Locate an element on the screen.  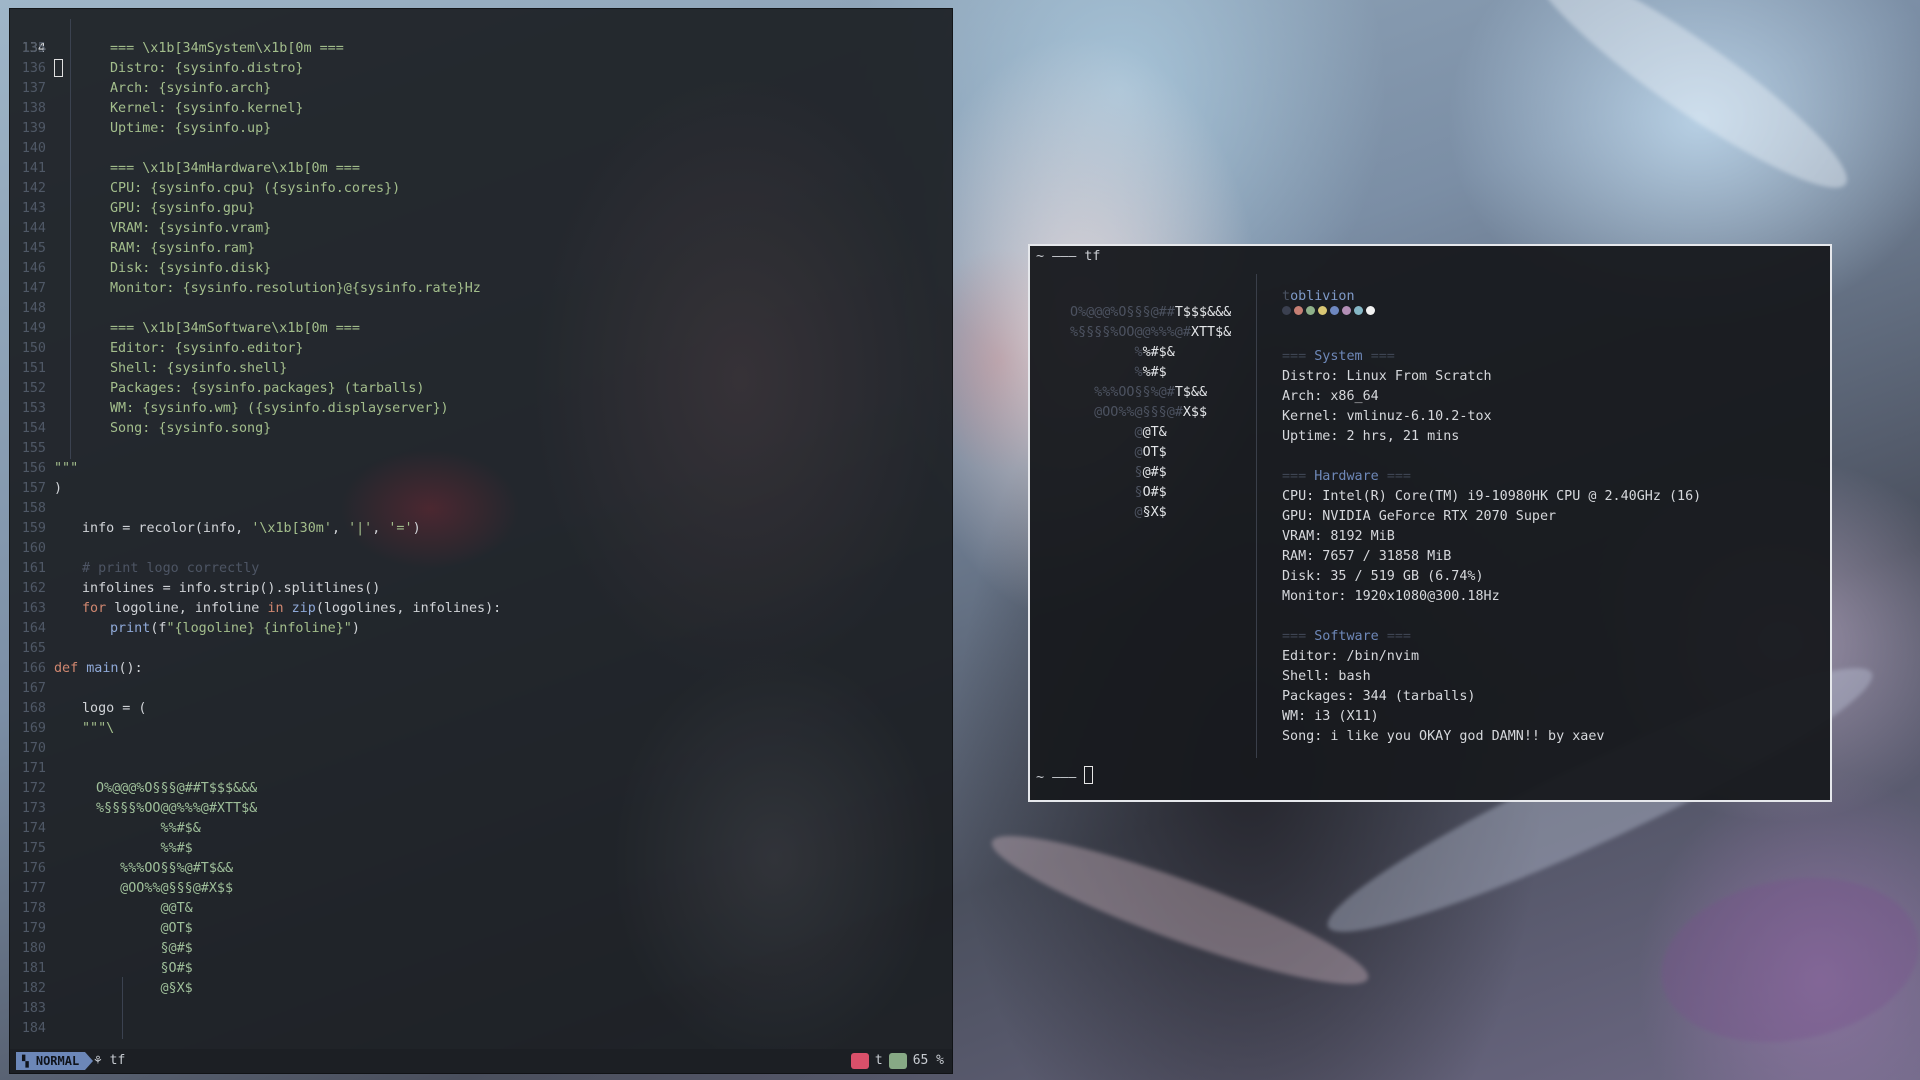
code-line: 145 RAM: {sysinfo.ram} is located at coordinates (481, 249).